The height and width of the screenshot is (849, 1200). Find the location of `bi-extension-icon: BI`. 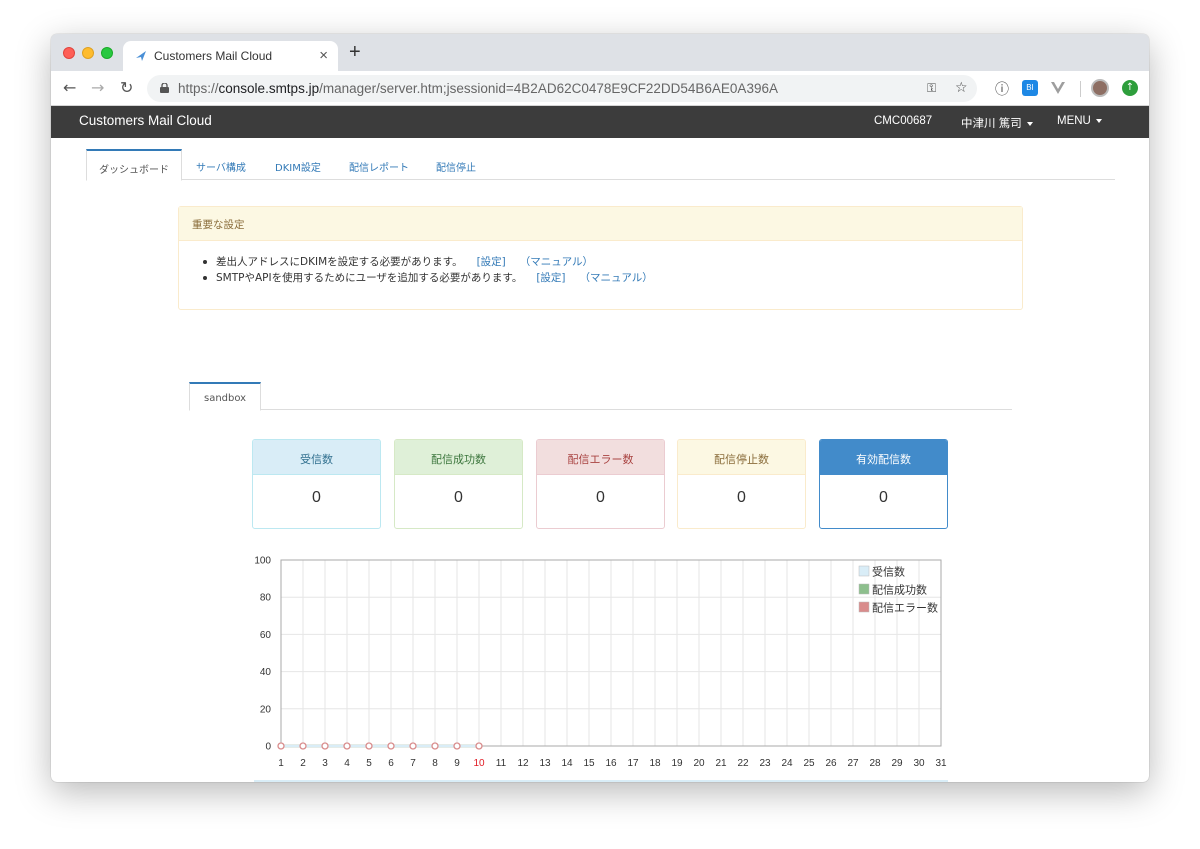

bi-extension-icon: BI is located at coordinates (1030, 88).